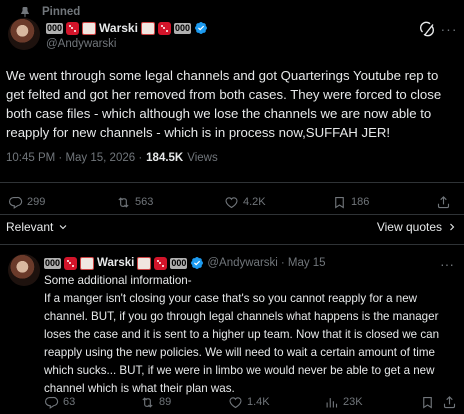  What do you see at coordinates (69, 402) in the screenshot?
I see `reply-reply-count: 63` at bounding box center [69, 402].